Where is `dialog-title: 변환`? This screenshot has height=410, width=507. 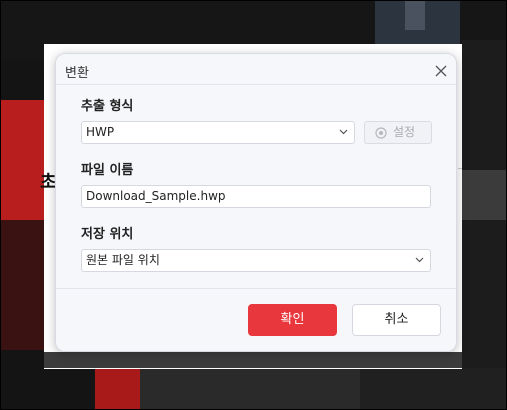
dialog-title: 변환 is located at coordinates (77, 73).